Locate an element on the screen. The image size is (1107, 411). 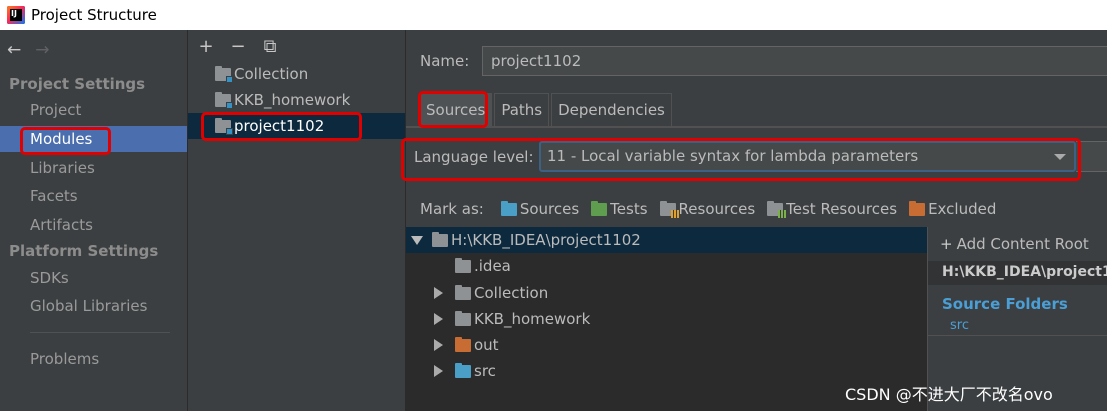
module-tabs: Sources Paths Dependencies is located at coordinates (546, 109).